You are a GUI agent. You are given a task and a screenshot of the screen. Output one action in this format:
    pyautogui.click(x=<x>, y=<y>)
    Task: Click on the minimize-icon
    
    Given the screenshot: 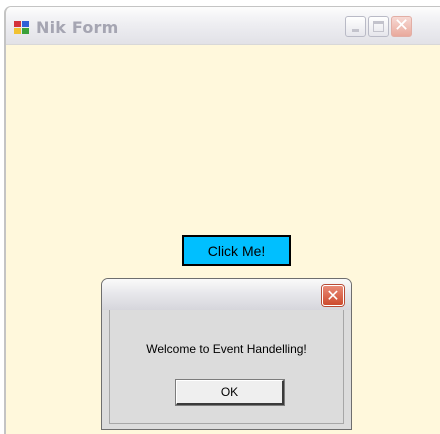 What is the action you would take?
    pyautogui.click(x=355, y=30)
    